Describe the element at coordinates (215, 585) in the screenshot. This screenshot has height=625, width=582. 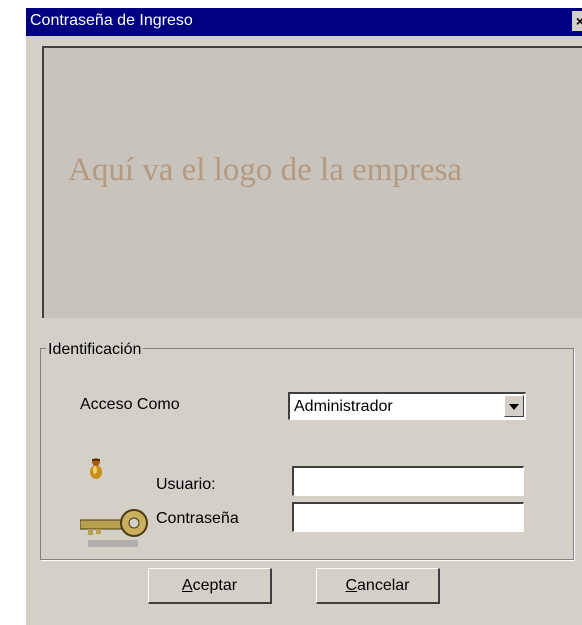
I see `accept-label: ceptar` at that location.